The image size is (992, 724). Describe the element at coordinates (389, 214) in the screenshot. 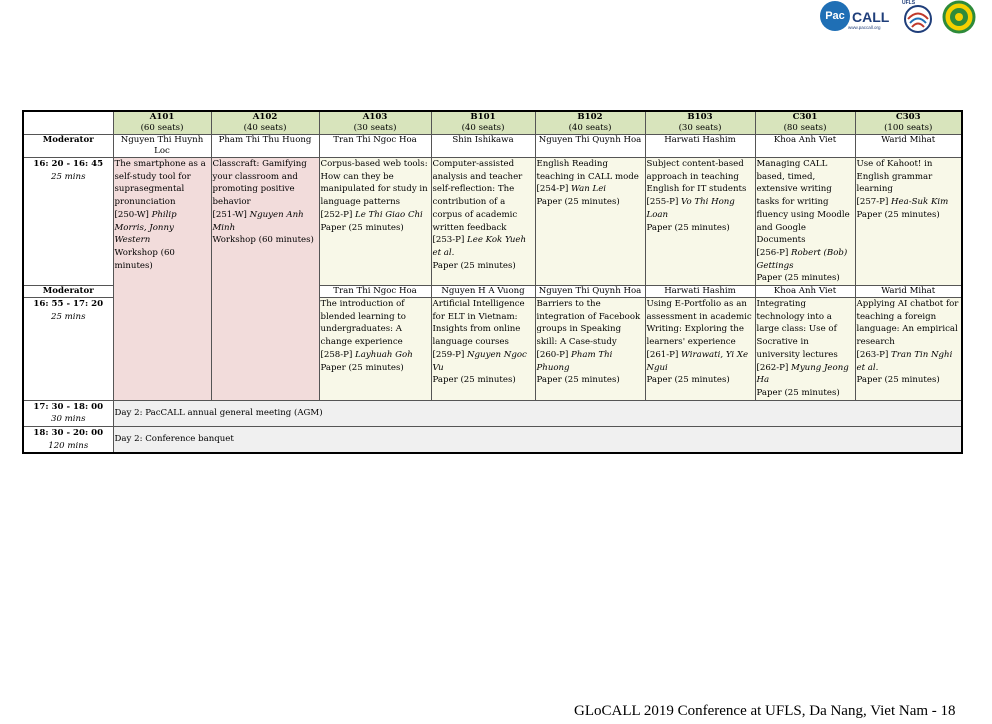

I see `talk-authors: Le Thi Giao Chi` at that location.